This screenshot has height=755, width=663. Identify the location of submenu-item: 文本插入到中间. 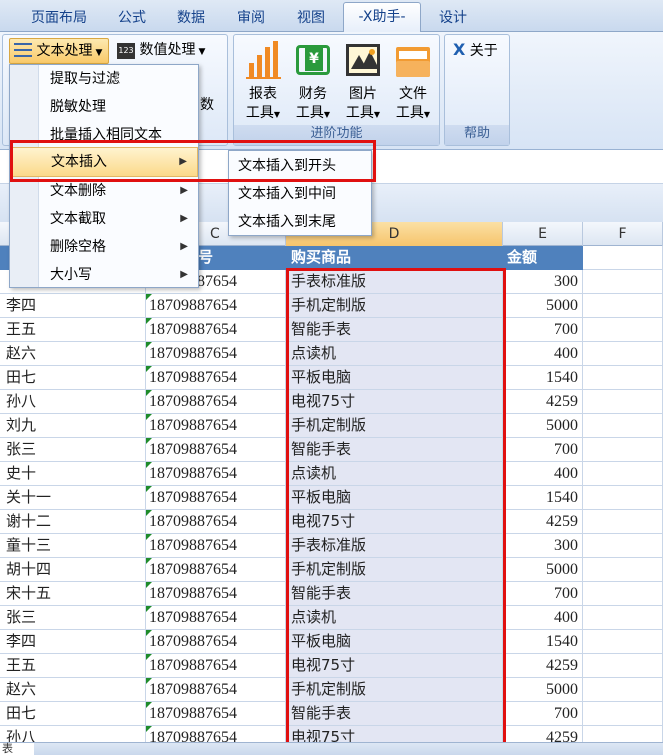
(300, 194).